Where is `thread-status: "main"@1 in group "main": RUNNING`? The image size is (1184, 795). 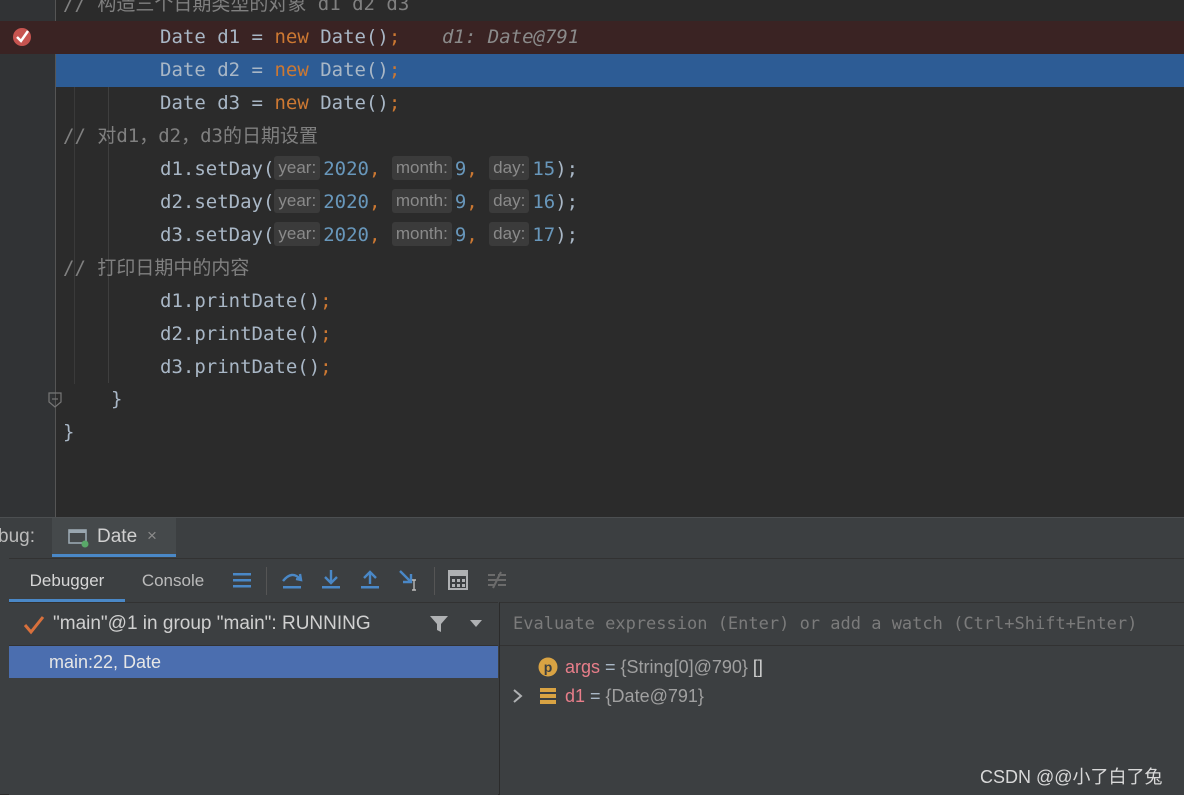
thread-status: "main"@1 in group "main": RUNNING is located at coordinates (212, 623).